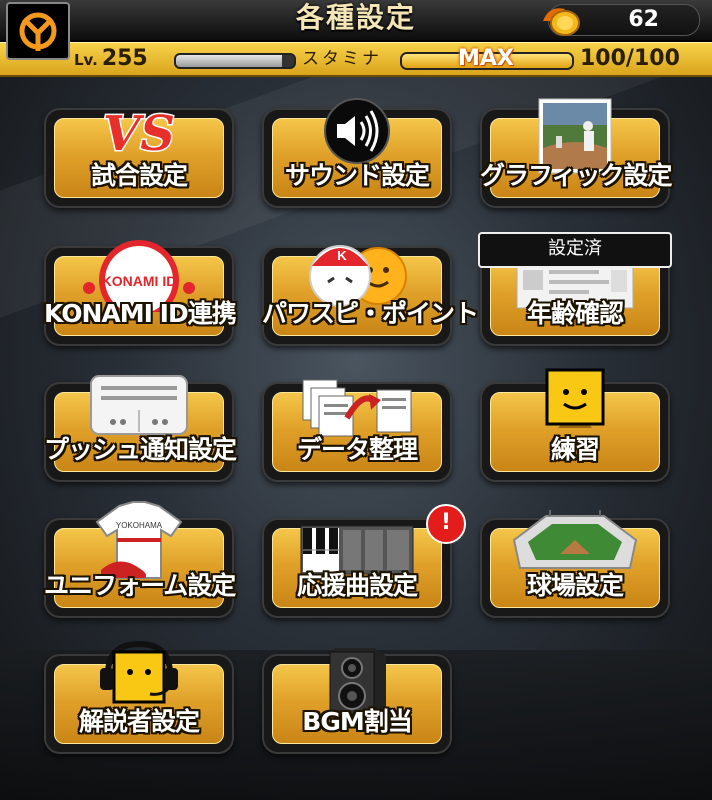 The width and height of the screenshot is (712, 800). What do you see at coordinates (139, 525) in the screenshot?
I see `svg-text: YOKOHAMA` at bounding box center [139, 525].